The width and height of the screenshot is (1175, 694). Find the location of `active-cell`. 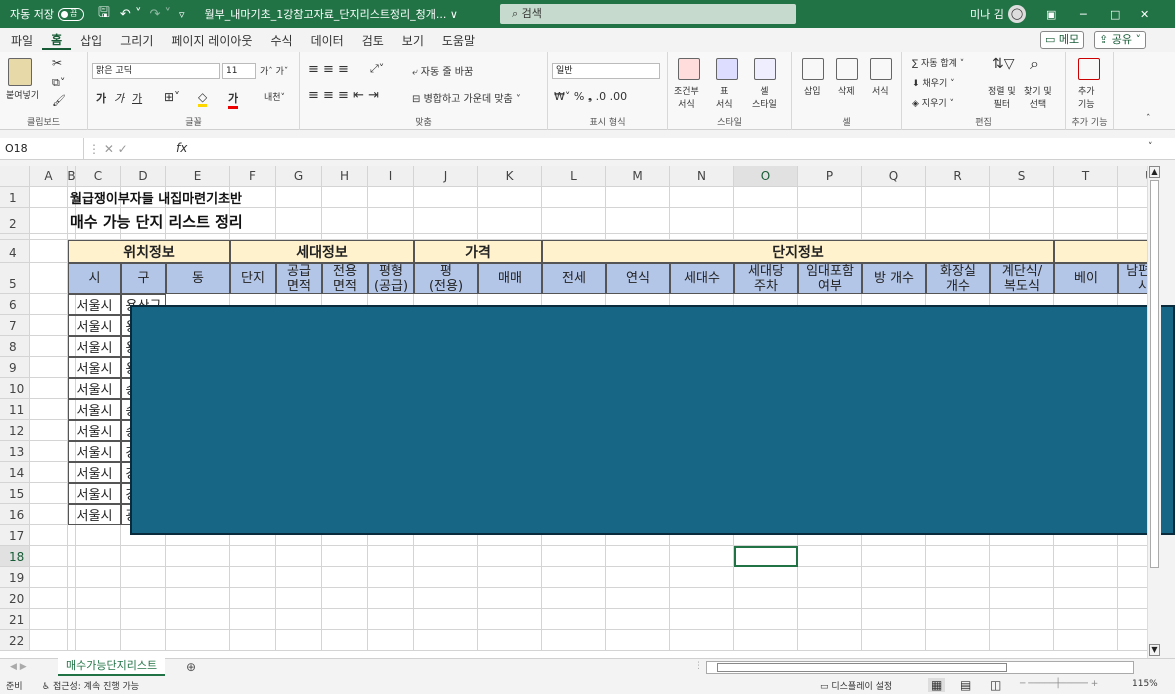

active-cell is located at coordinates (766, 556).